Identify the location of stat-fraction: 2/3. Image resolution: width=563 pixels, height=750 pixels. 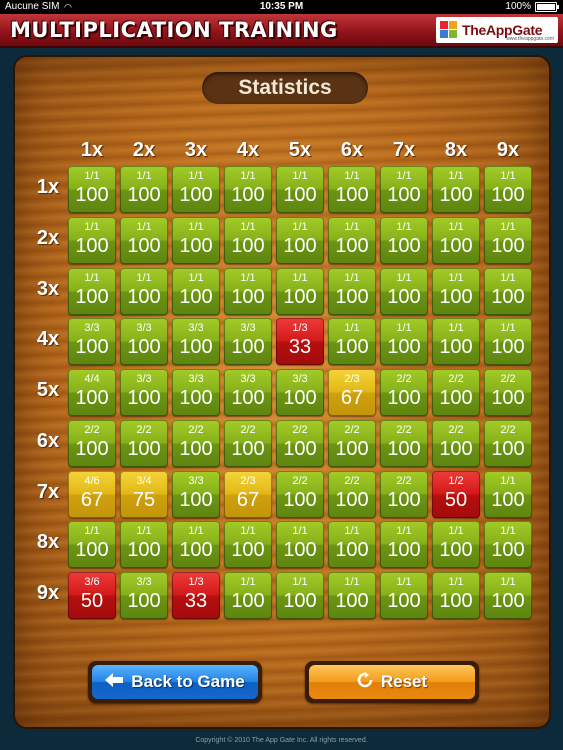
(248, 480).